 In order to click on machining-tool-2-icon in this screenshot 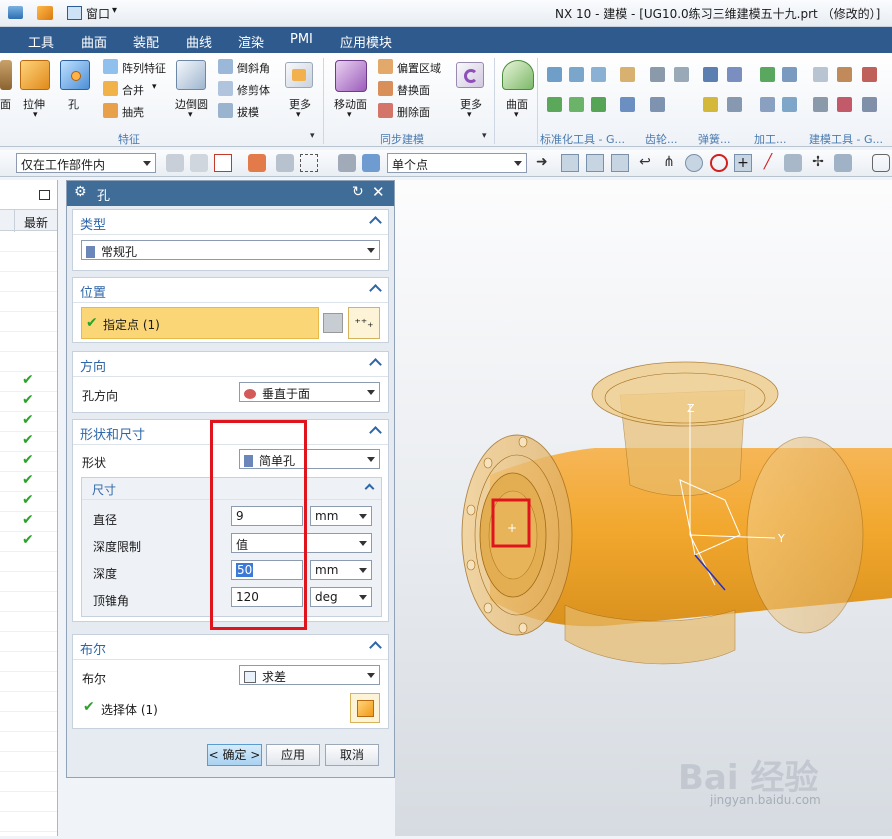, I will do `click(789, 74)`.